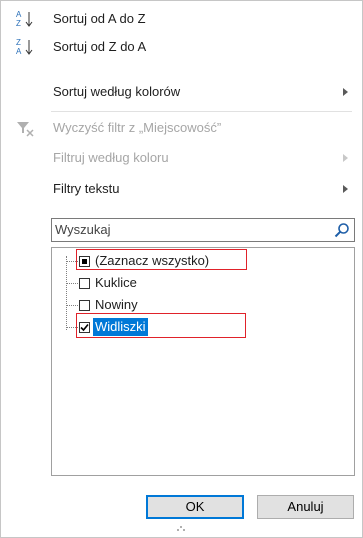 This screenshot has width=363, height=538. What do you see at coordinates (100, 46) in the screenshot?
I see `sort-desc-label: Sortuj od Z do A` at bounding box center [100, 46].